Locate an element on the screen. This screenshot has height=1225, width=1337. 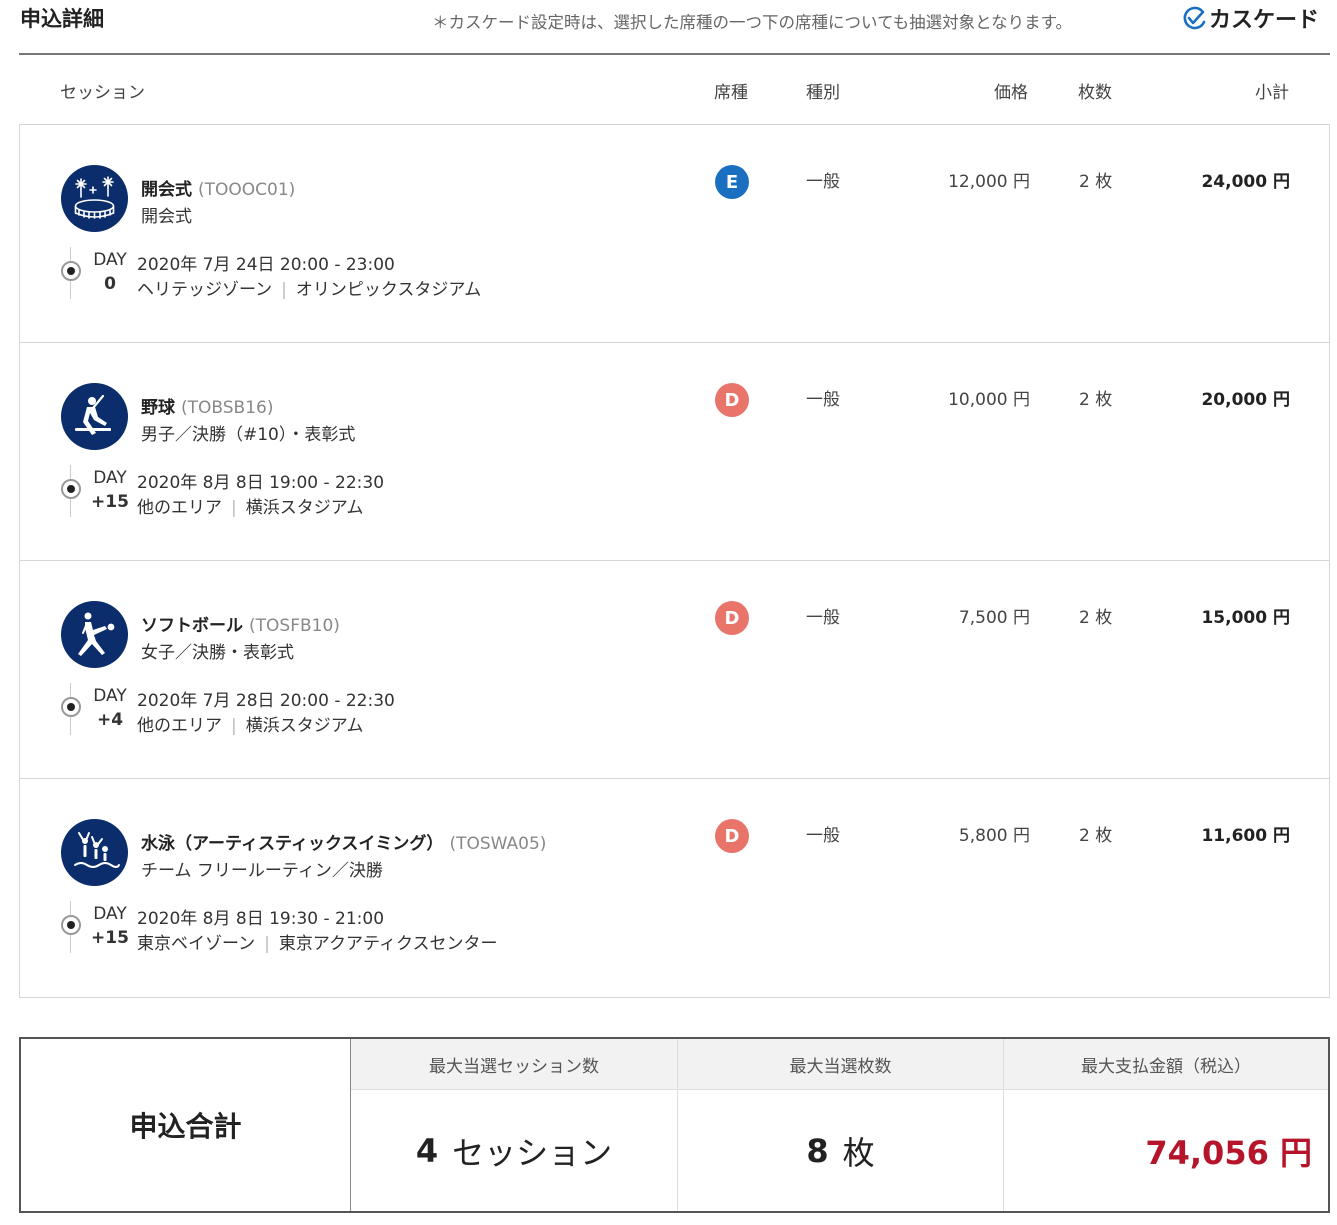
header-divider is located at coordinates (674, 54).